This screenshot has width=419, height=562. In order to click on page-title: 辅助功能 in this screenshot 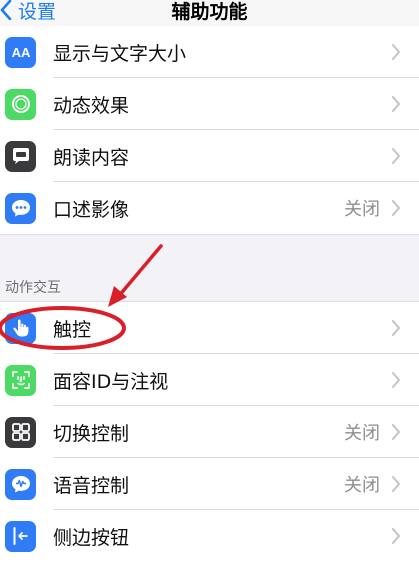, I will do `click(209, 12)`.